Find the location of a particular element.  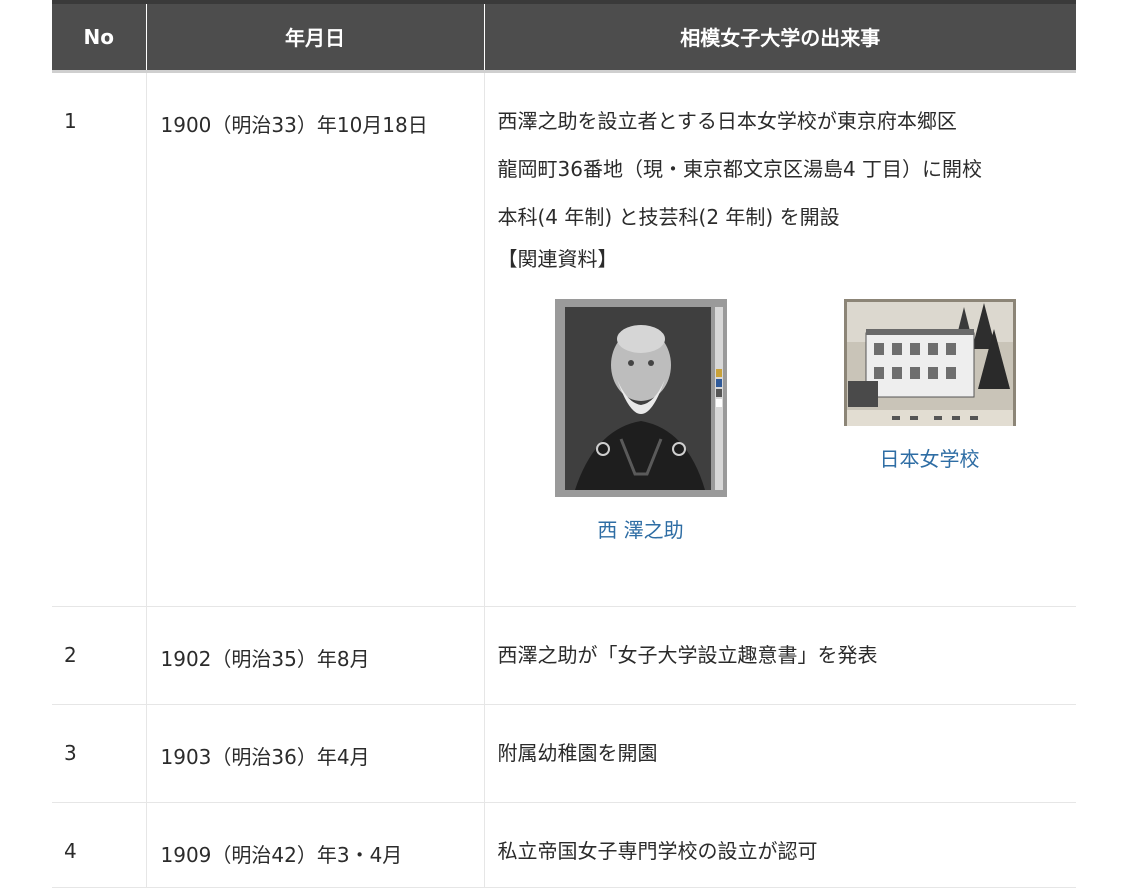

figure-nishizawa: 西 澤之助 is located at coordinates (640, 420).